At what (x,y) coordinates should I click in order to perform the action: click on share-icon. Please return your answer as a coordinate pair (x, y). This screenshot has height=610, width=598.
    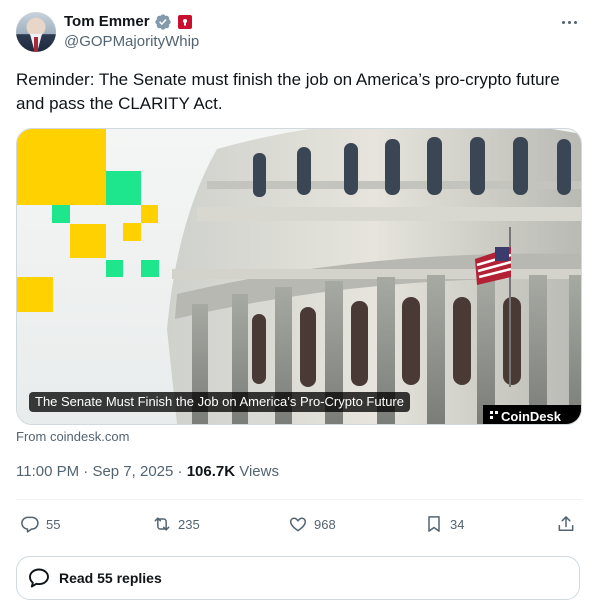
    Looking at the image, I should click on (566, 523).